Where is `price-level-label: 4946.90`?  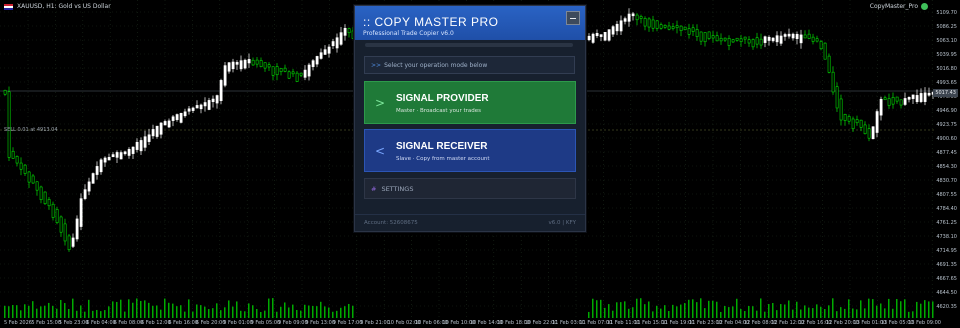 price-level-label: 4946.90 is located at coordinates (946, 111).